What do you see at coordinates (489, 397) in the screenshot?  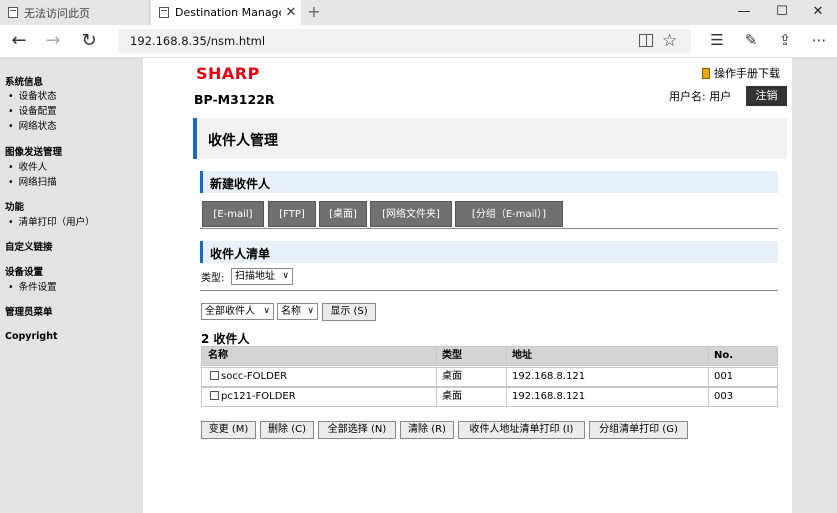 I see `table-row: pc121-FOLDER 桌面 192.168.8.121 003` at bounding box center [489, 397].